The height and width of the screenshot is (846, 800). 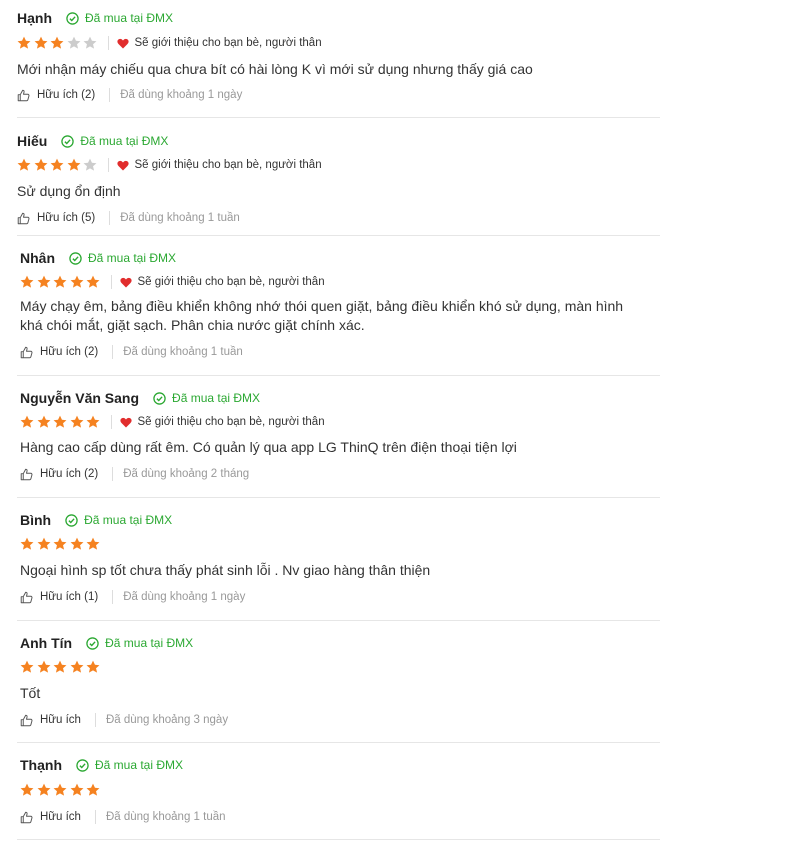 I want to click on reviewer-name: Hiếu, so click(x=32, y=141).